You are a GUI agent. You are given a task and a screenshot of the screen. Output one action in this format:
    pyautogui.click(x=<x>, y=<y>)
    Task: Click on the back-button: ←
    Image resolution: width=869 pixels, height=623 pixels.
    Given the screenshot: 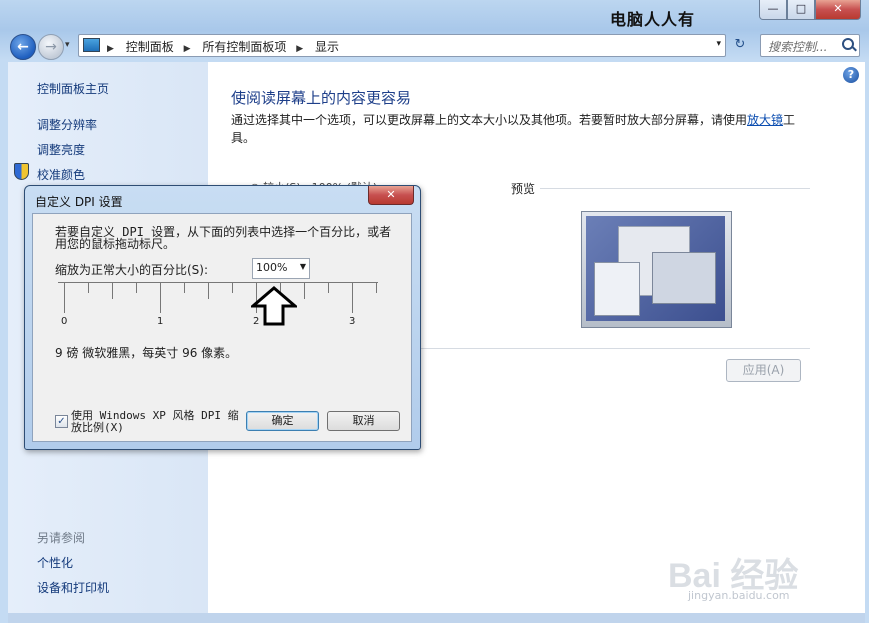 What is the action you would take?
    pyautogui.click(x=23, y=47)
    